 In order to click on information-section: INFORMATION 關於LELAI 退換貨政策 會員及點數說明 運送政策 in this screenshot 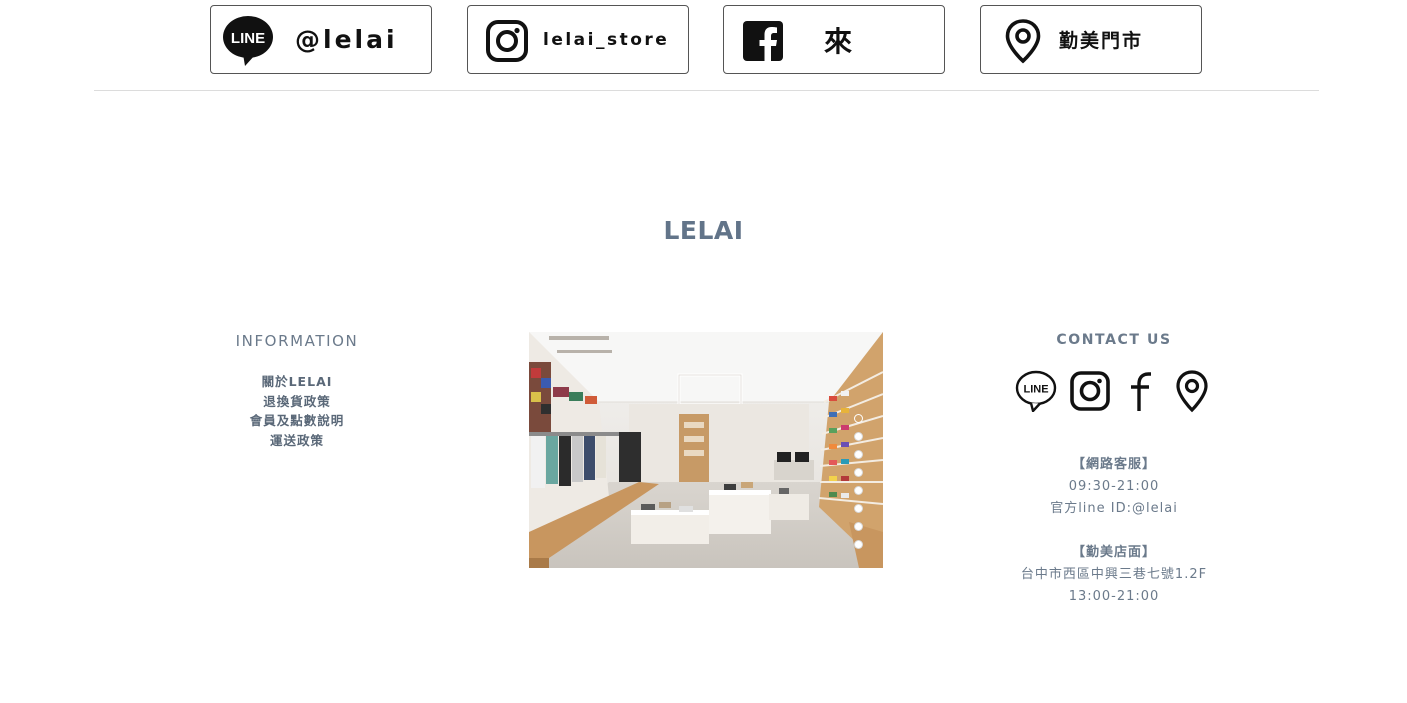, I will do `click(297, 391)`.